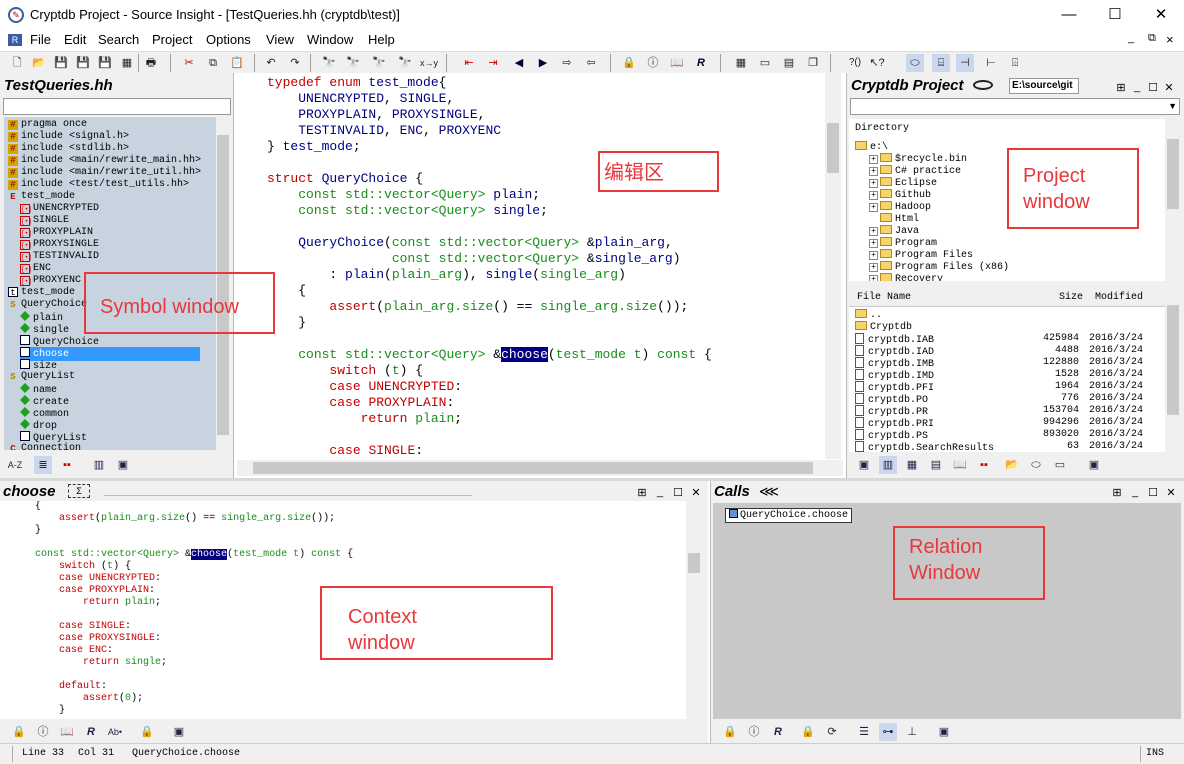 The image size is (1184, 764). What do you see at coordinates (61, 63) in the screenshot?
I see `save-icon: 💾` at bounding box center [61, 63].